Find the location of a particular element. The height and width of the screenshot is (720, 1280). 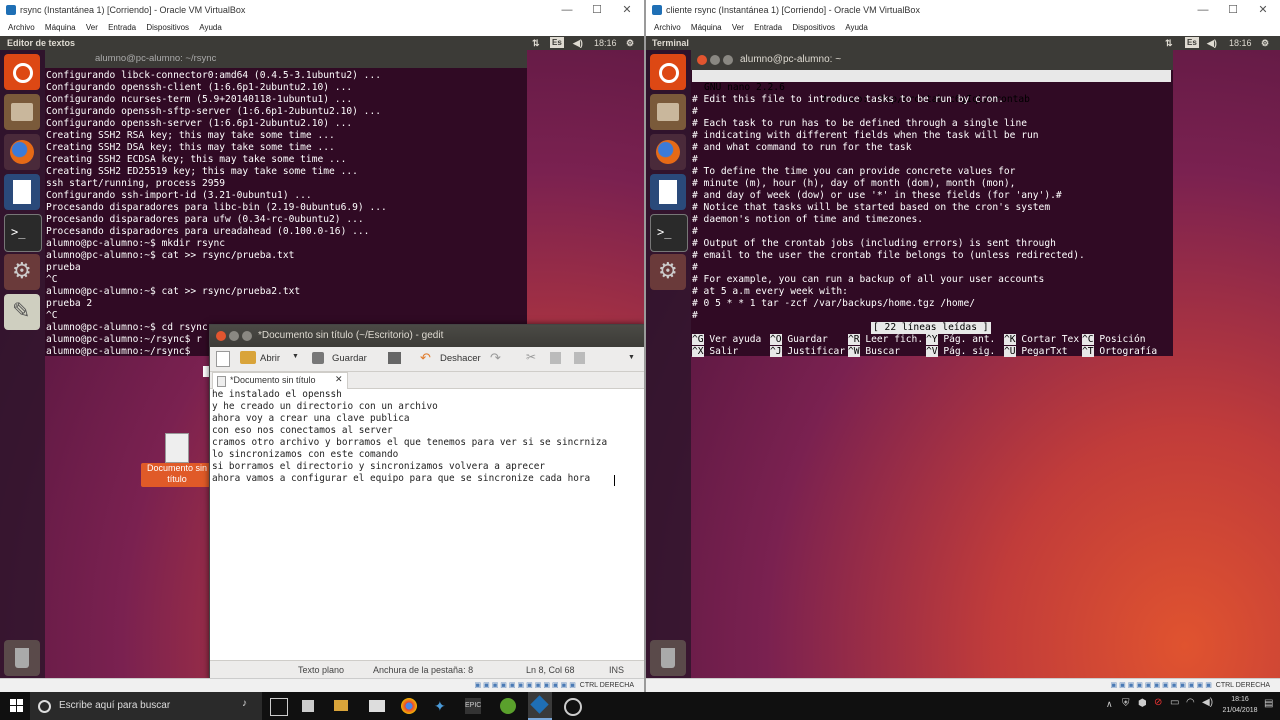

microphone-icon: ♪ is located at coordinates (244, 703).